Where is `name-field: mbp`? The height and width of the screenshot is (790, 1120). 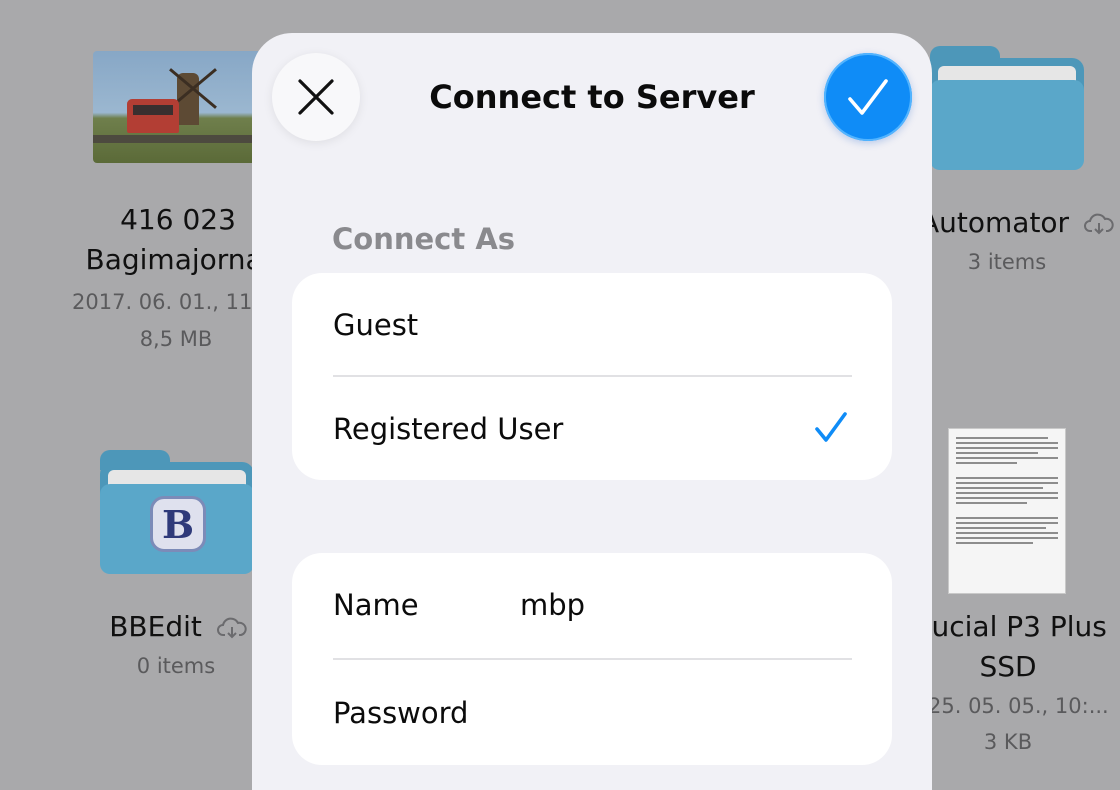
name-field: mbp is located at coordinates (552, 605).